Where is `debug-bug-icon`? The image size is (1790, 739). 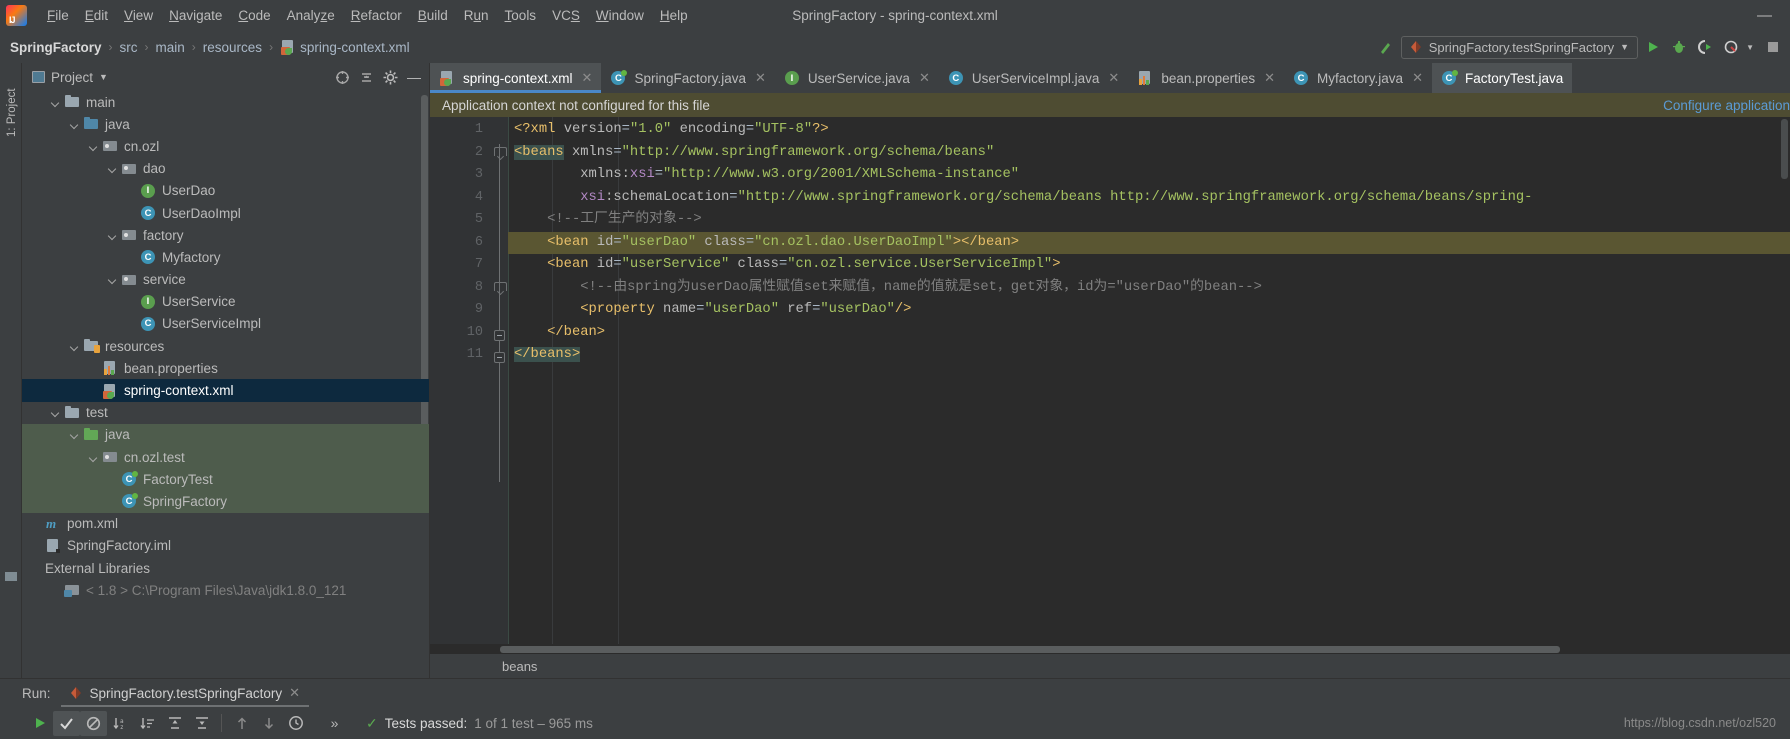
debug-bug-icon is located at coordinates (1679, 47).